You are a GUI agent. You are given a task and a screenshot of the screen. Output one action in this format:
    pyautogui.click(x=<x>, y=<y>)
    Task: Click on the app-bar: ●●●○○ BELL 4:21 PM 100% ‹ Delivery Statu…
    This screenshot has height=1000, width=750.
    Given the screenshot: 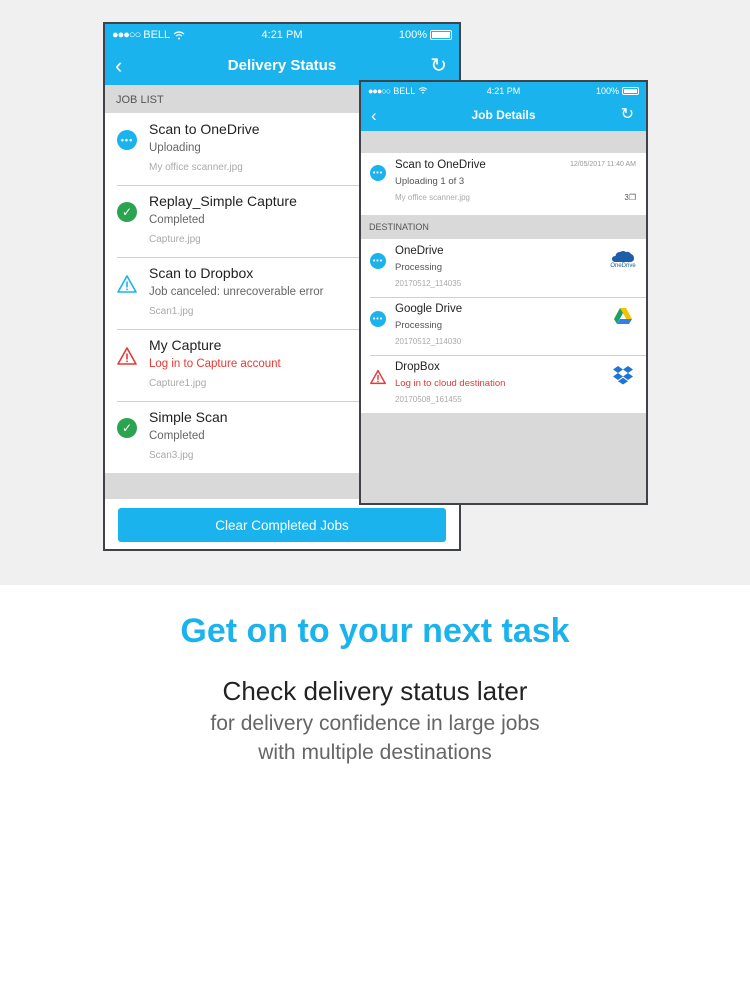 What is the action you would take?
    pyautogui.click(x=282, y=54)
    